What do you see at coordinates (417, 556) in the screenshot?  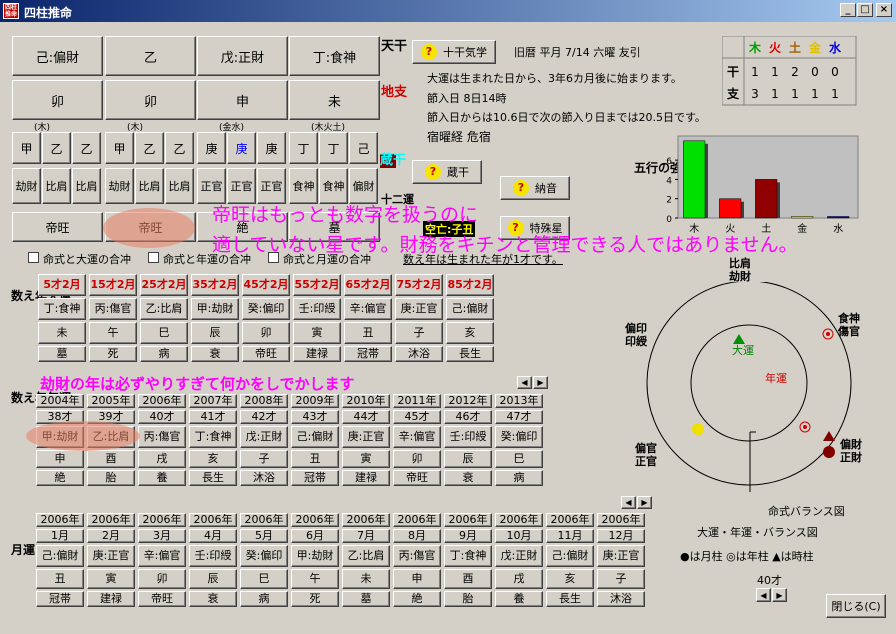 I see `getsuun-kan-button: 丙:傷官` at bounding box center [417, 556].